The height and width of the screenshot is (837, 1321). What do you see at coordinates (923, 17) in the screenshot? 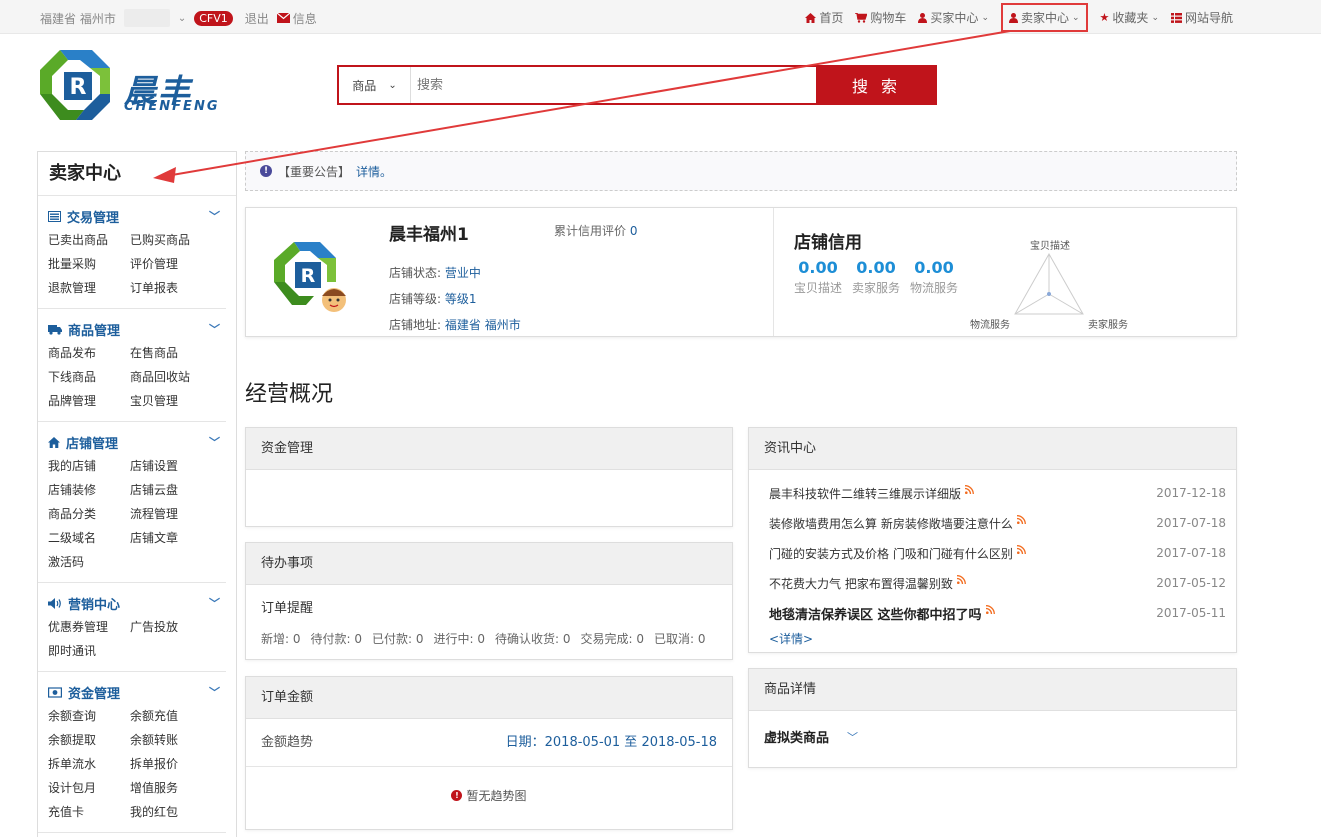
I see `user-icon` at bounding box center [923, 17].